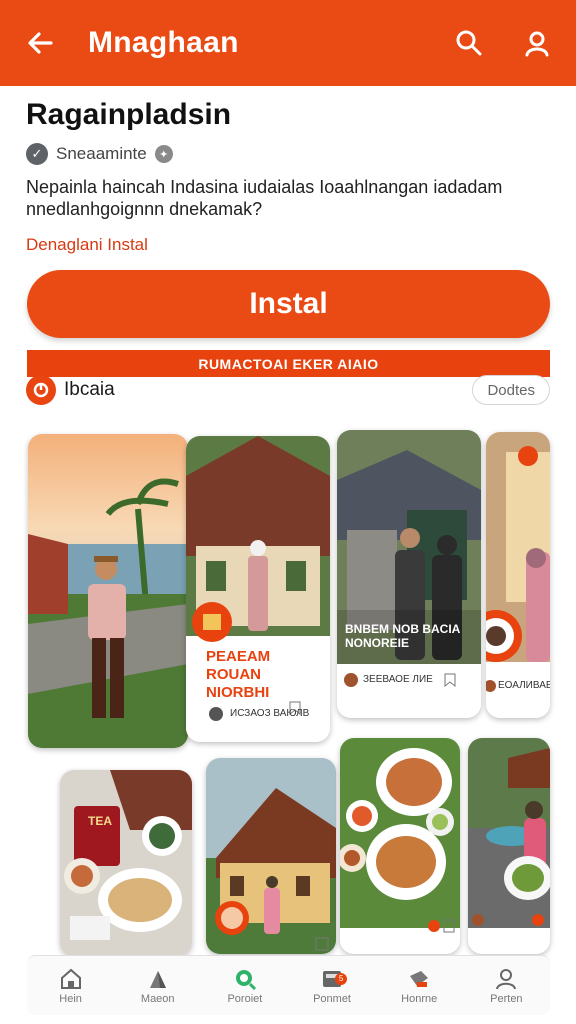 This screenshot has height=1024, width=576. I want to click on library-icon, so click(419, 979).